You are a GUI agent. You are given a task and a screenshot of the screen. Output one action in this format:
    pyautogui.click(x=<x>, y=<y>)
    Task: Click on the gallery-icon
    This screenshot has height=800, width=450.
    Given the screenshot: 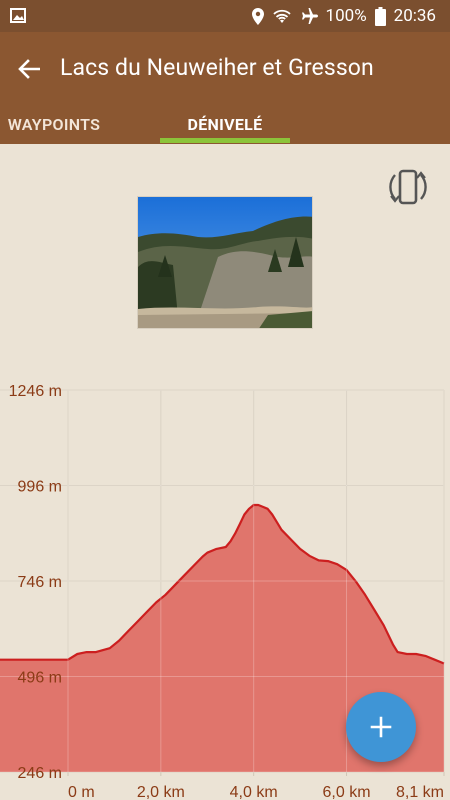 What is the action you would take?
    pyautogui.click(x=18, y=15)
    